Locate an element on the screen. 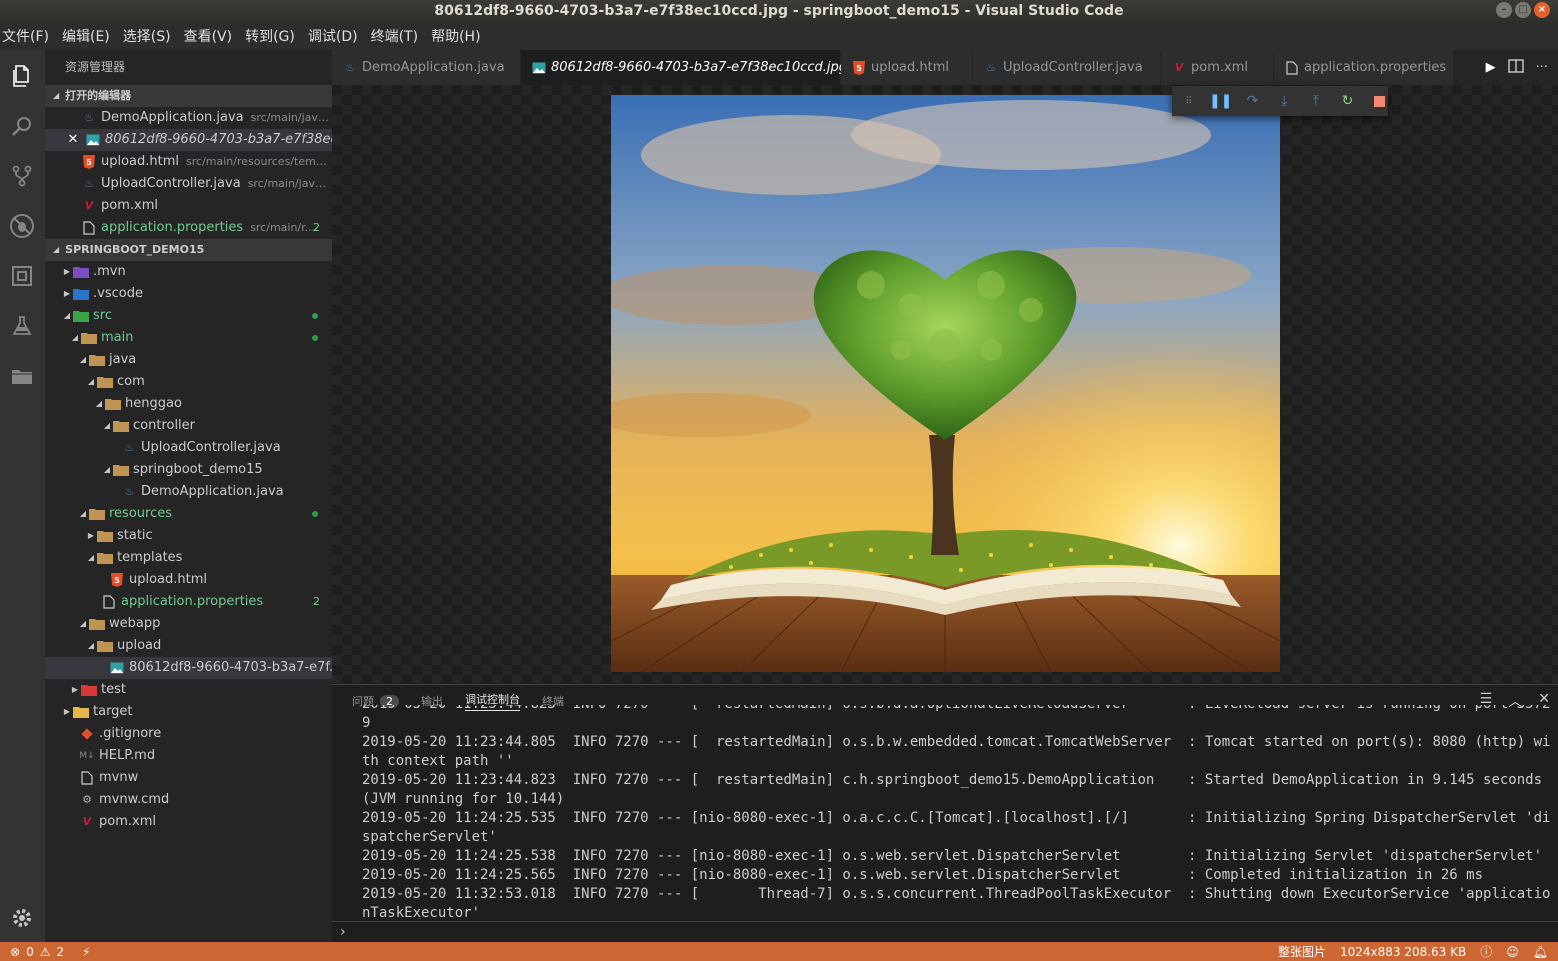  tree-label: controller is located at coordinates (164, 425).